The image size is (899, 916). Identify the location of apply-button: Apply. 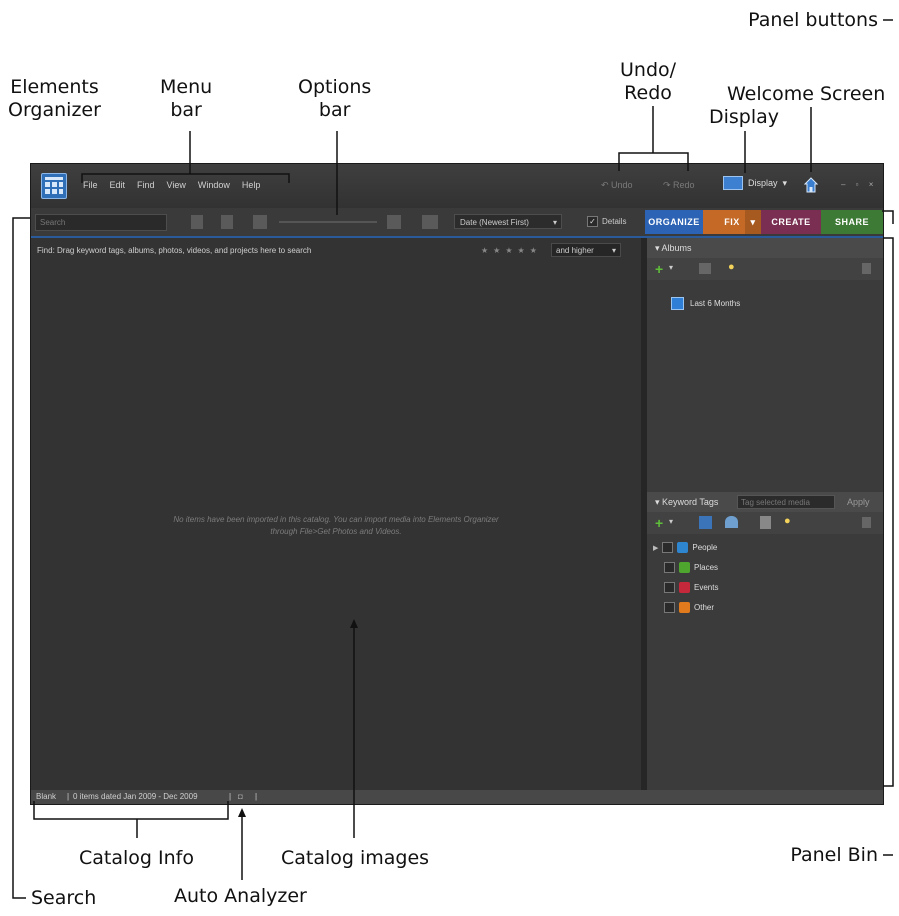
(858, 502).